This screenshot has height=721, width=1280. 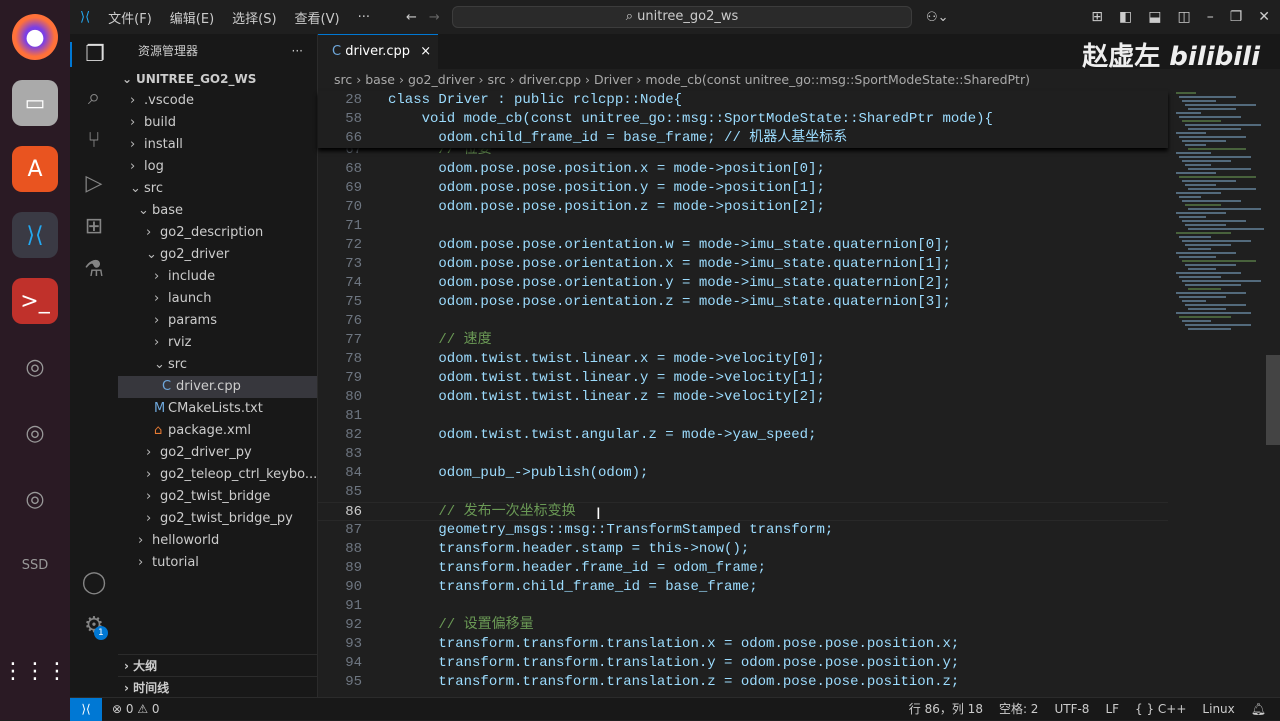 What do you see at coordinates (35, 103) in the screenshot?
I see `files-icon: ▭` at bounding box center [35, 103].